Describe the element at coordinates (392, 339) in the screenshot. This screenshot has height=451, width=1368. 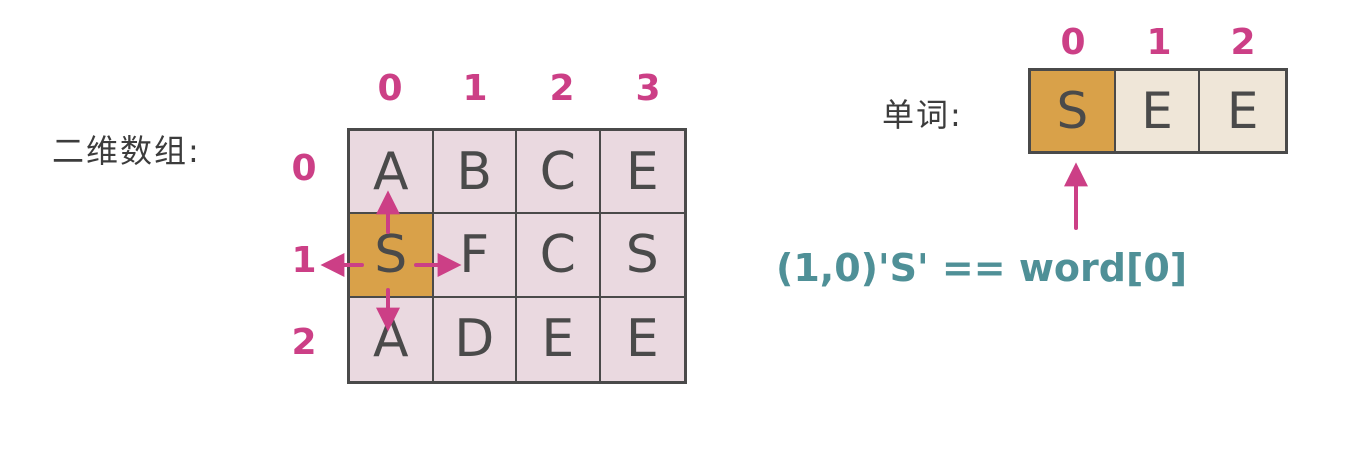
I see `grid-cell-2-0: A` at that location.